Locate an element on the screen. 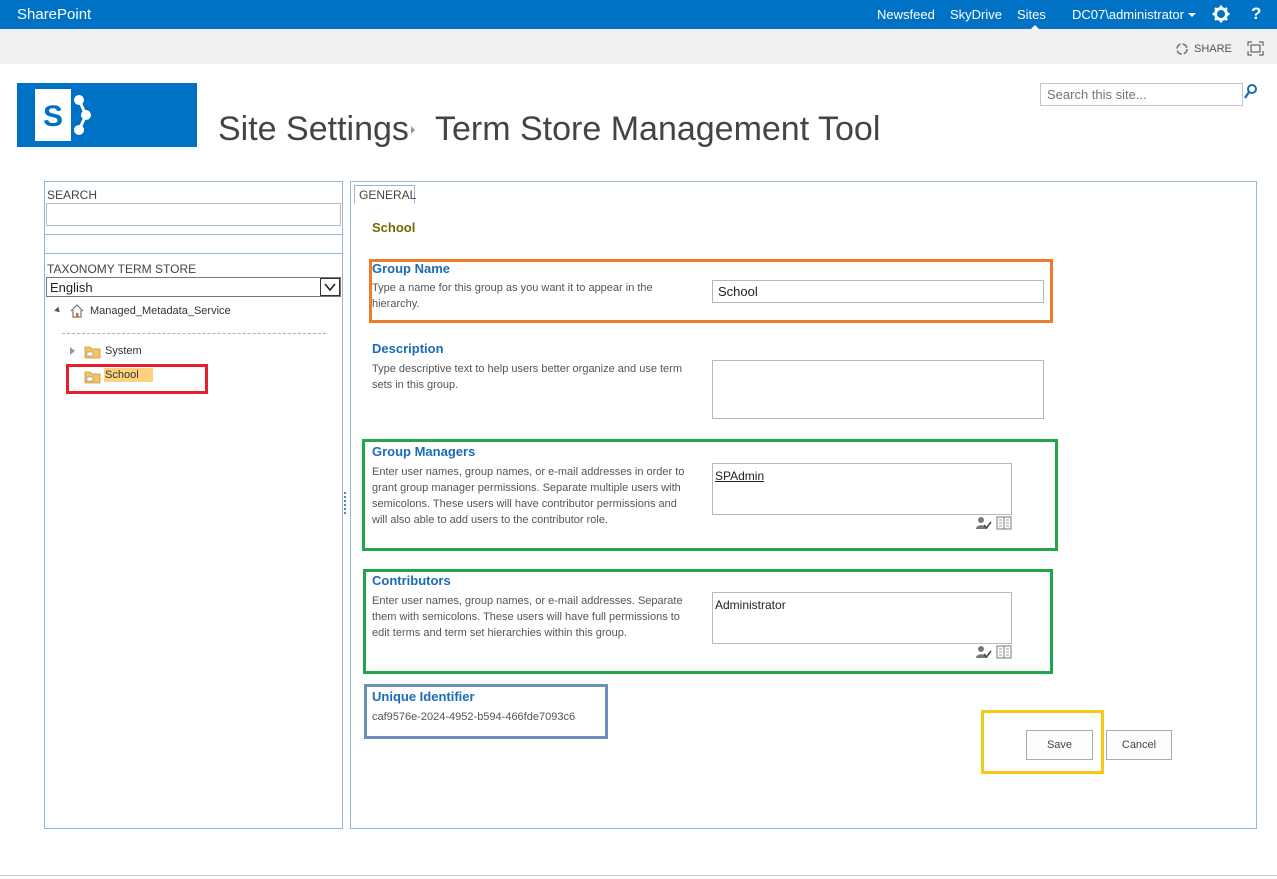 The width and height of the screenshot is (1277, 879). tree-separator is located at coordinates (194, 333).